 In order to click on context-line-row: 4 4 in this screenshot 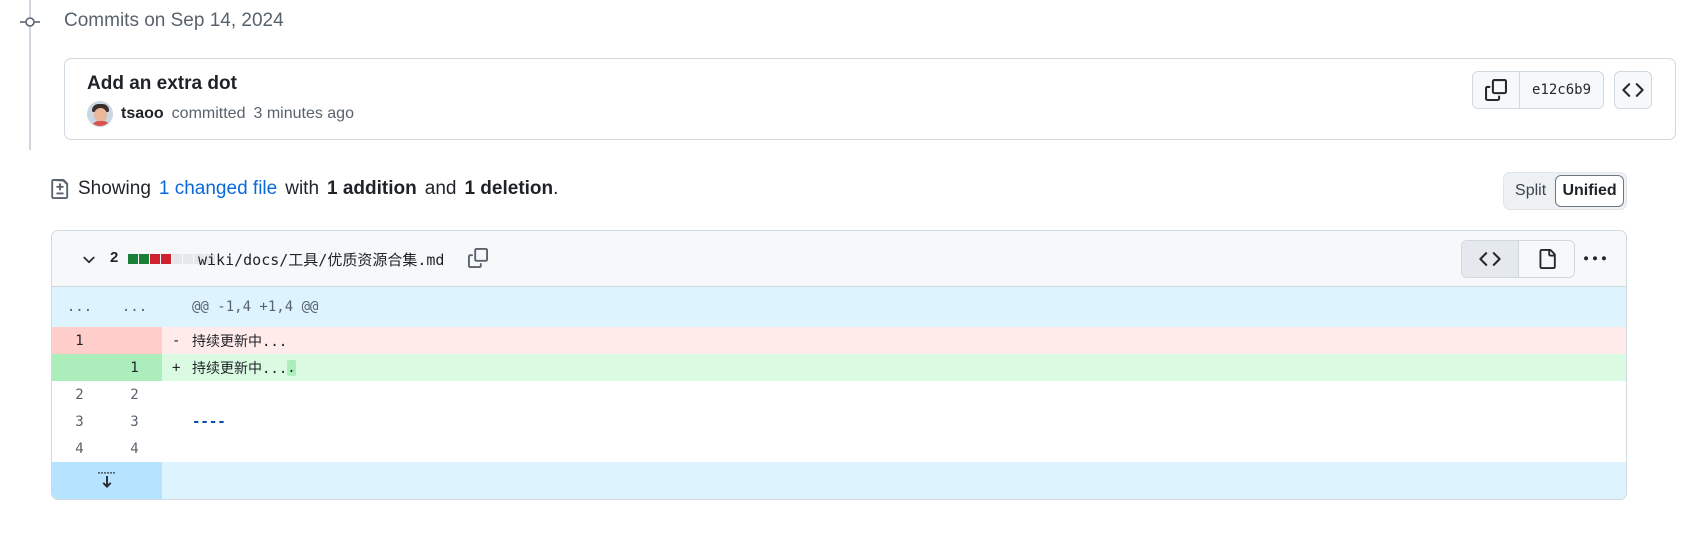, I will do `click(839, 448)`.